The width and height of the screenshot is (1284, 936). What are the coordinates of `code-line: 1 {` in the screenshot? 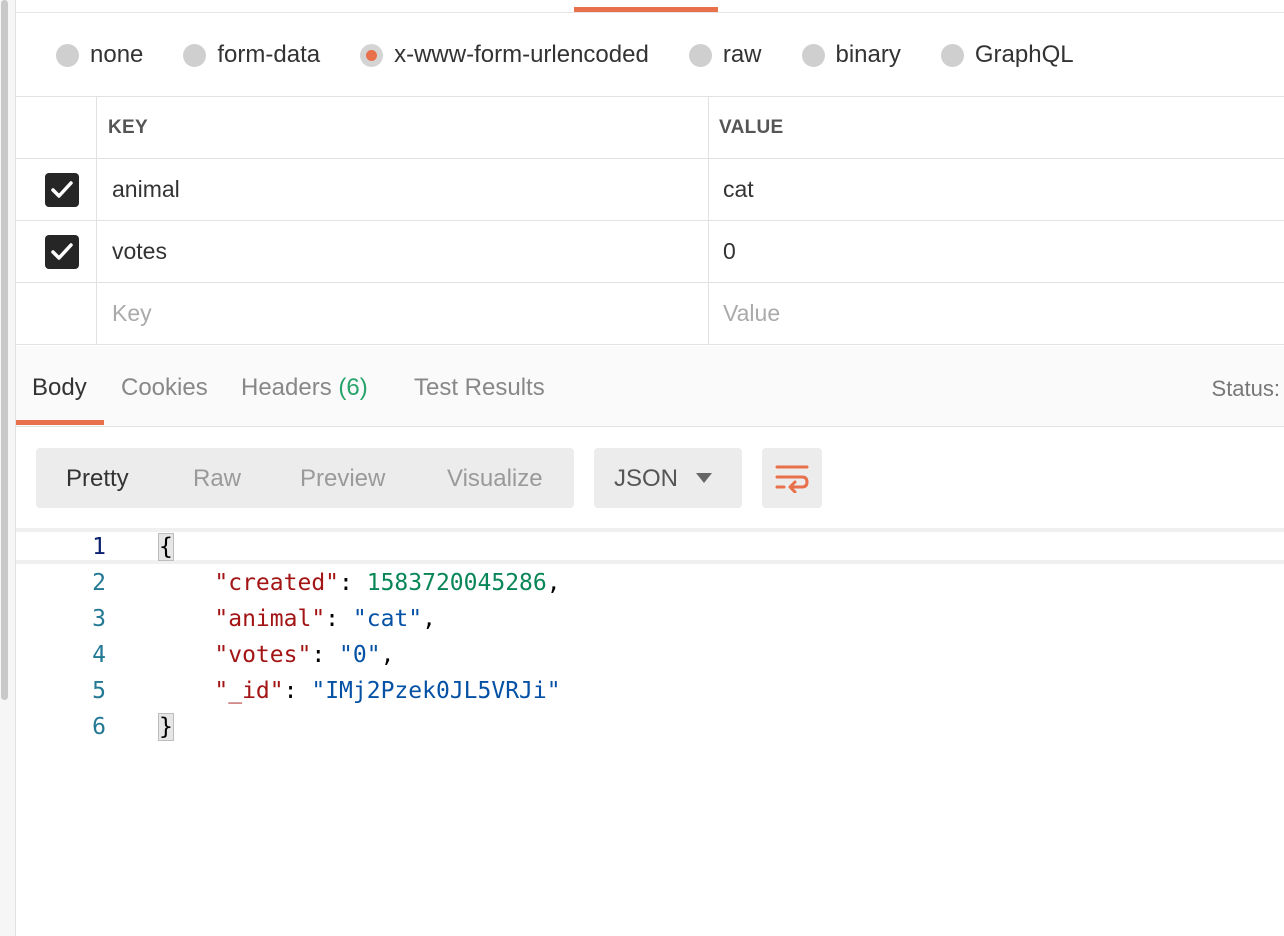 It's located at (650, 546).